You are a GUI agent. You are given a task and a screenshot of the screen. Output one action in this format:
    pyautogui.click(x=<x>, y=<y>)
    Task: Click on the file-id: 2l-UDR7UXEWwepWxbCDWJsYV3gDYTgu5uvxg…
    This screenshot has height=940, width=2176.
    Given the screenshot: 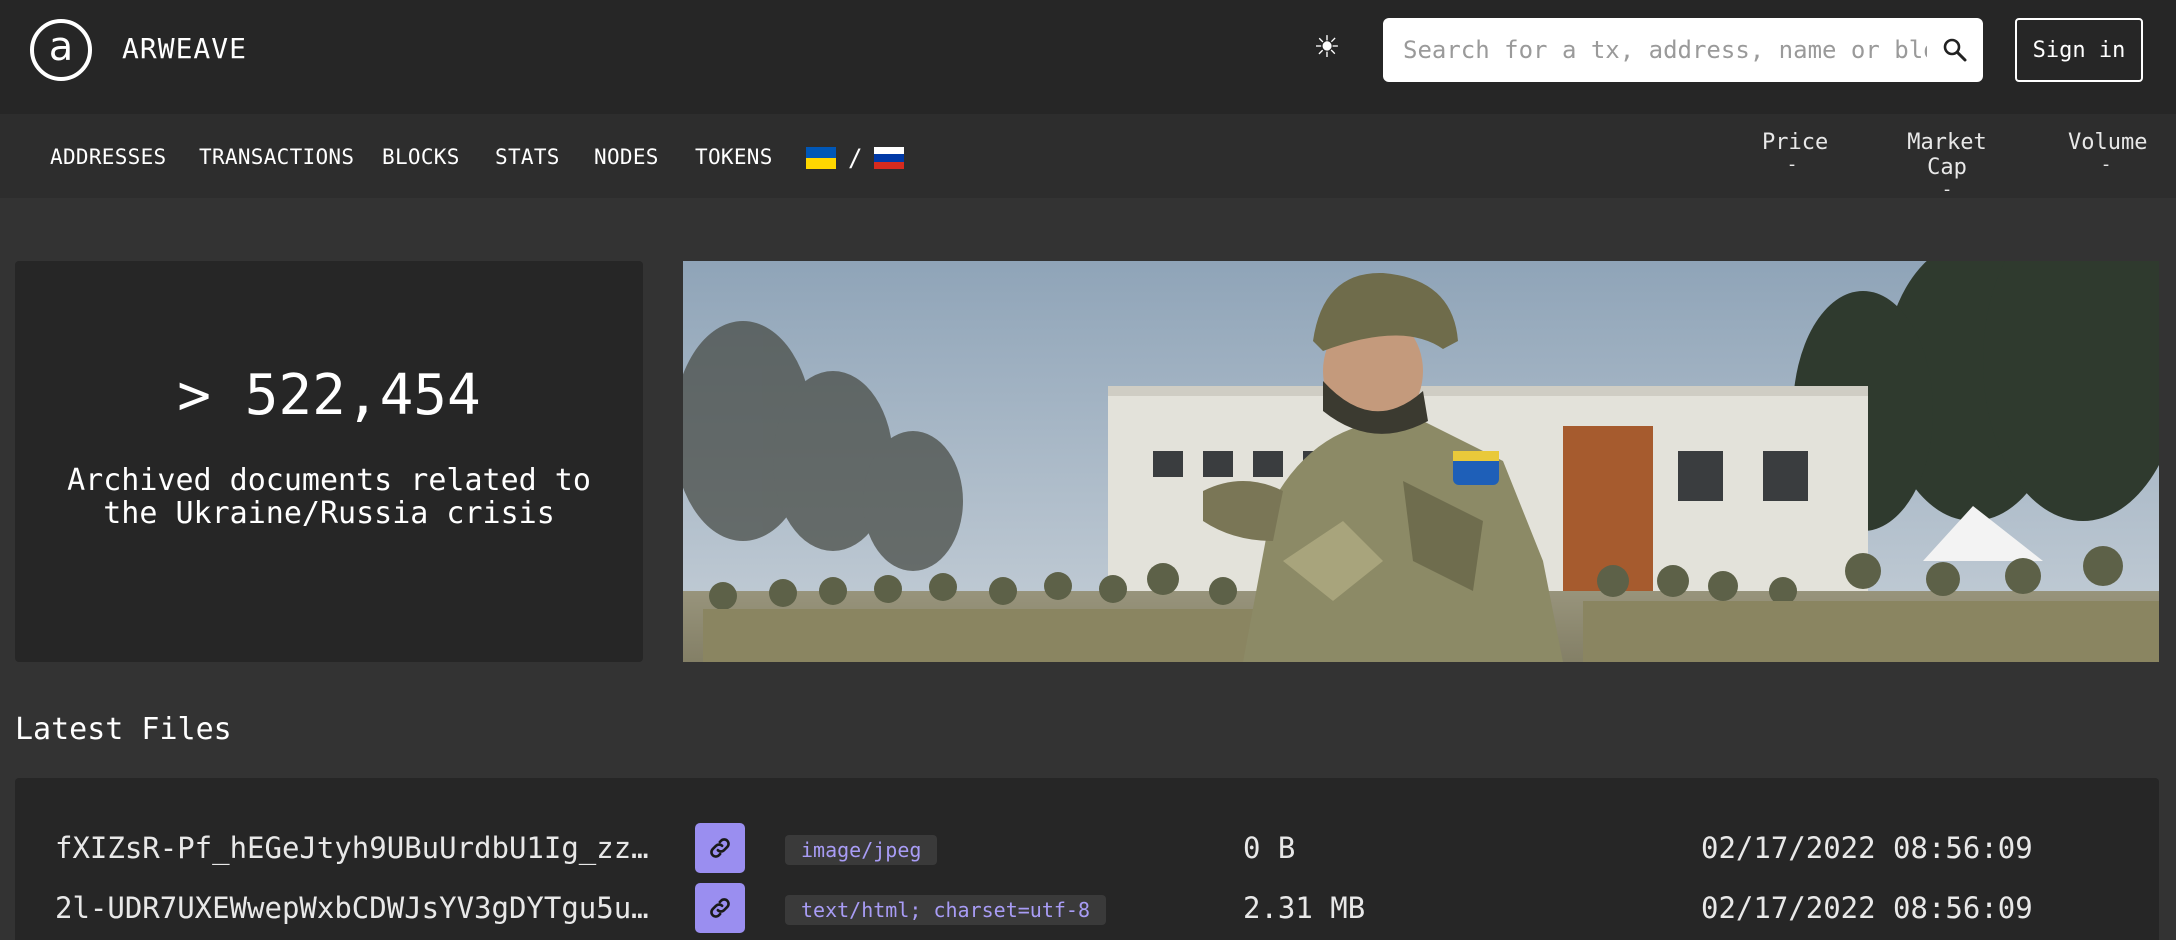 What is the action you would take?
    pyautogui.click(x=355, y=908)
    